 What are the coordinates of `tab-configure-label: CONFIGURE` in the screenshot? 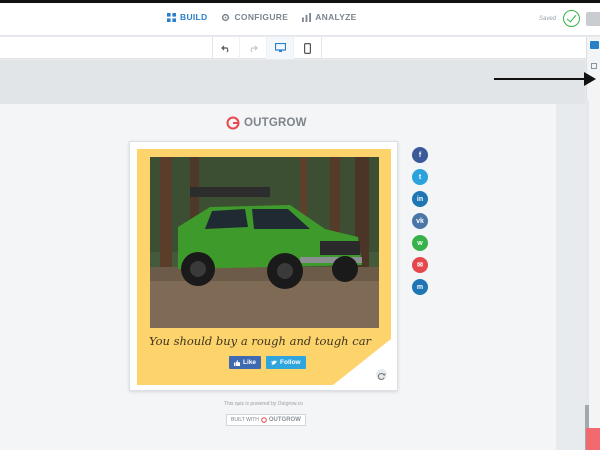 It's located at (261, 17).